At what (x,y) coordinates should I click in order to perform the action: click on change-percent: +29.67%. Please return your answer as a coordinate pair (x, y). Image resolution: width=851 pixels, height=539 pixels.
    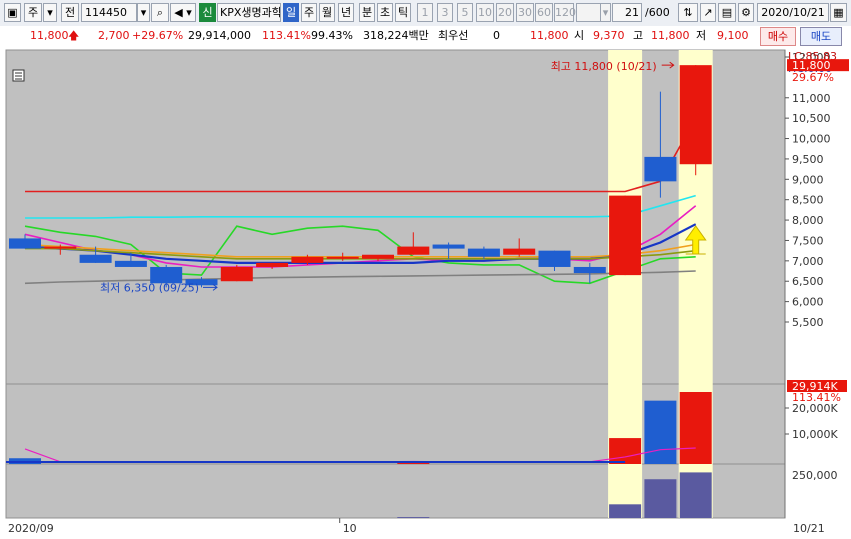
    Looking at the image, I should click on (158, 35).